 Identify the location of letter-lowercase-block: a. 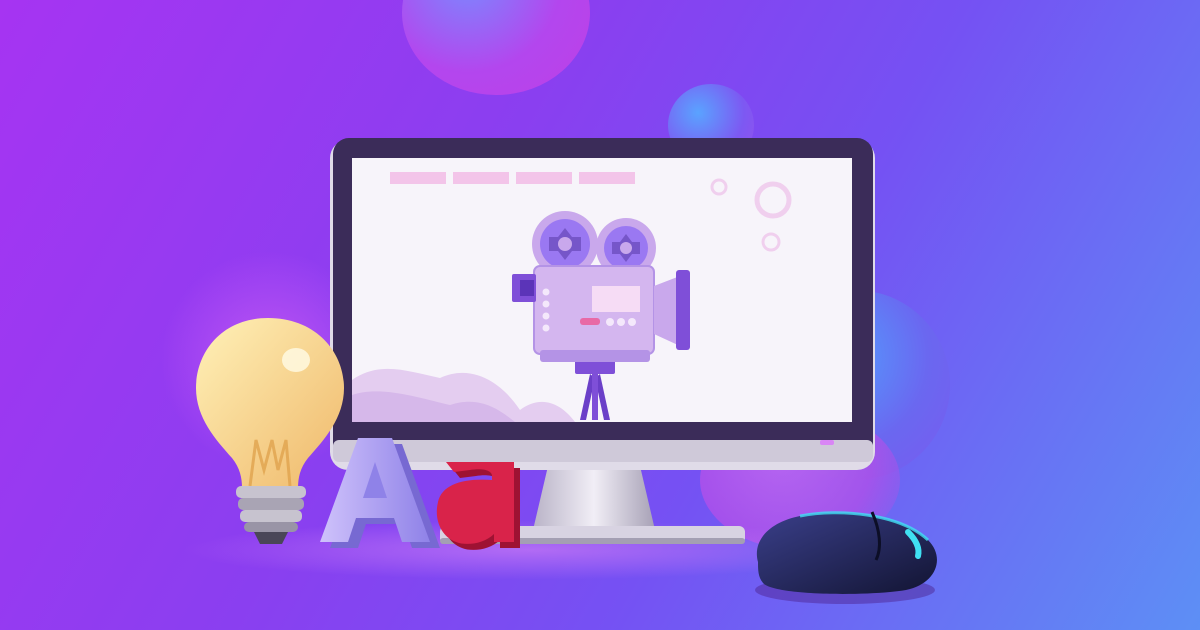
(478, 506).